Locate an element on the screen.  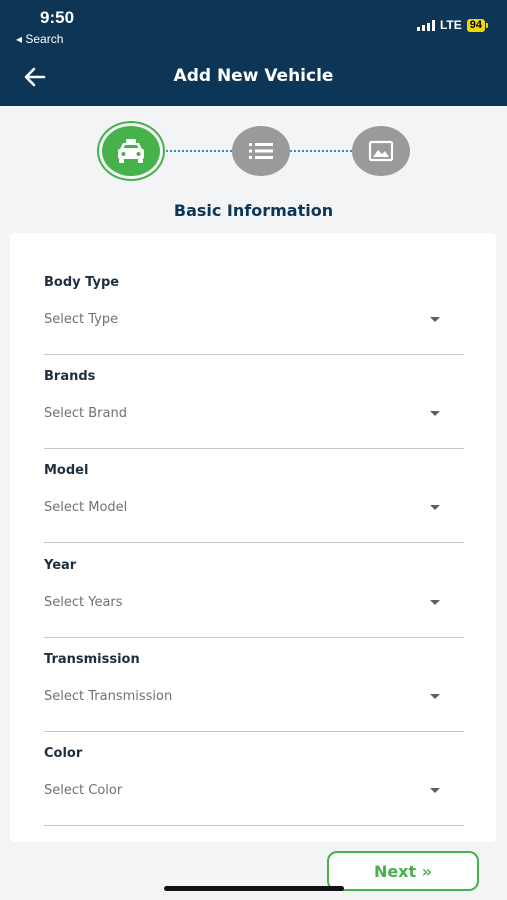
year-field: Year Select Years is located at coordinates (254, 598).